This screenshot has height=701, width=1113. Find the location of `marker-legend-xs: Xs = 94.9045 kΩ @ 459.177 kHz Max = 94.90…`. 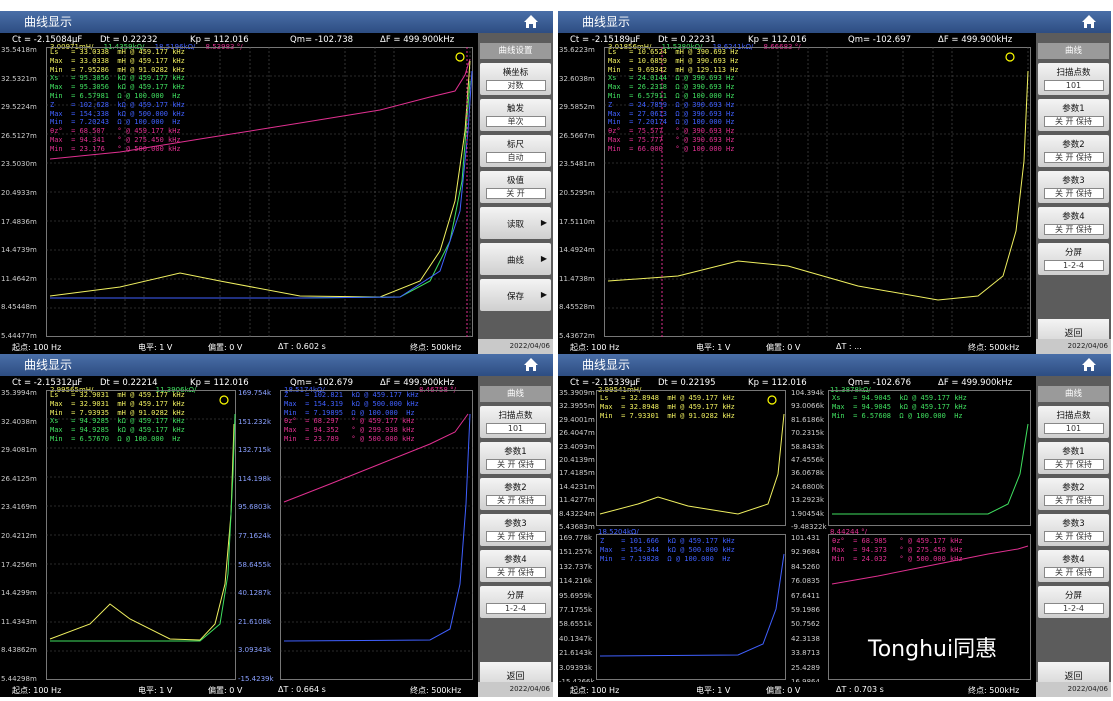

marker-legend-xs: Xs = 94.9045 kΩ @ 459.177 kHz Max = 94.90… is located at coordinates (899, 407).